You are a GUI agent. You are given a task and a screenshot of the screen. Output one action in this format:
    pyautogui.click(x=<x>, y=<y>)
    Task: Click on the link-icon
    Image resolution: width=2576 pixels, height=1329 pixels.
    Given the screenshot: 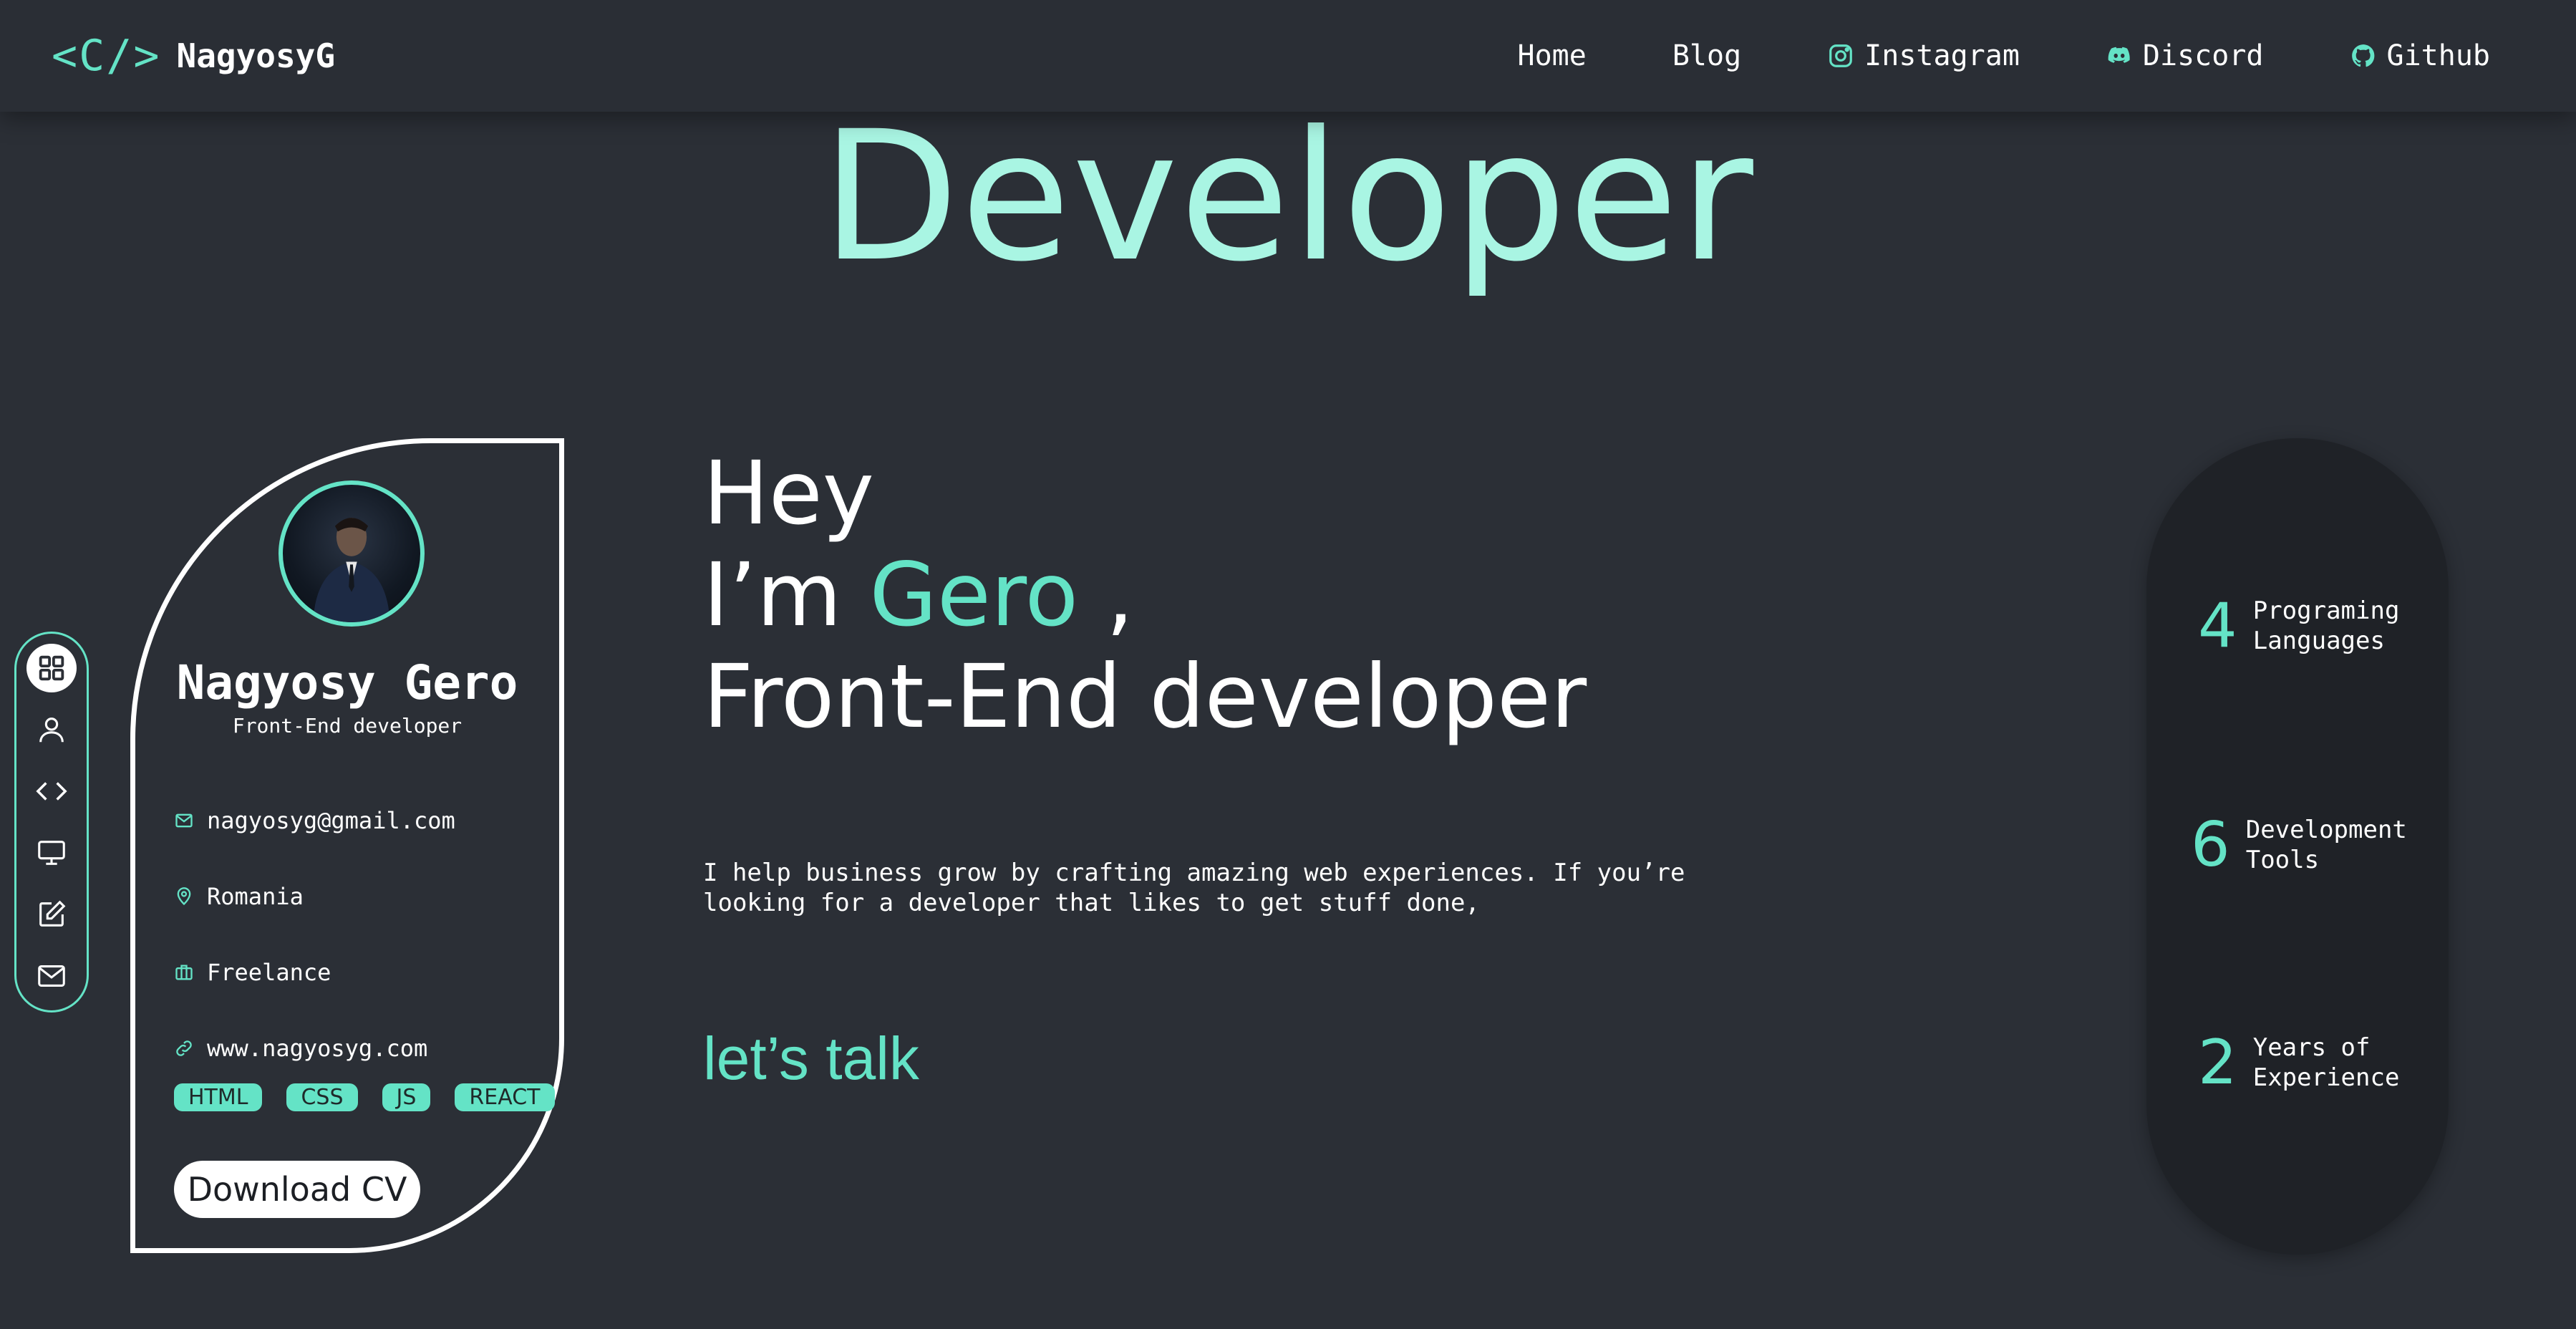 What is the action you would take?
    pyautogui.click(x=184, y=1048)
    